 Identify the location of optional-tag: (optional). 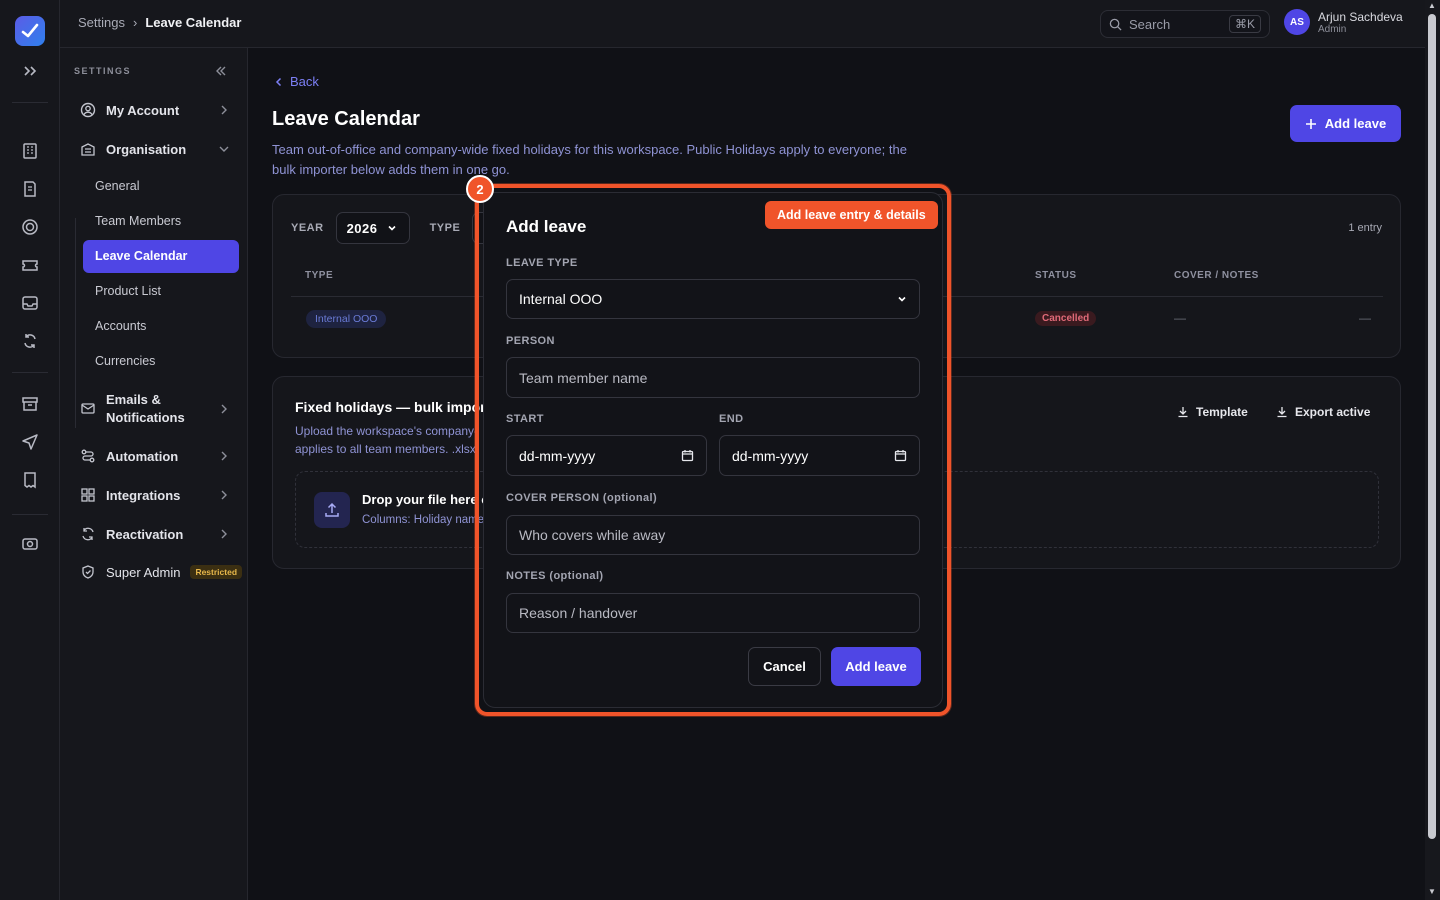
(630, 498).